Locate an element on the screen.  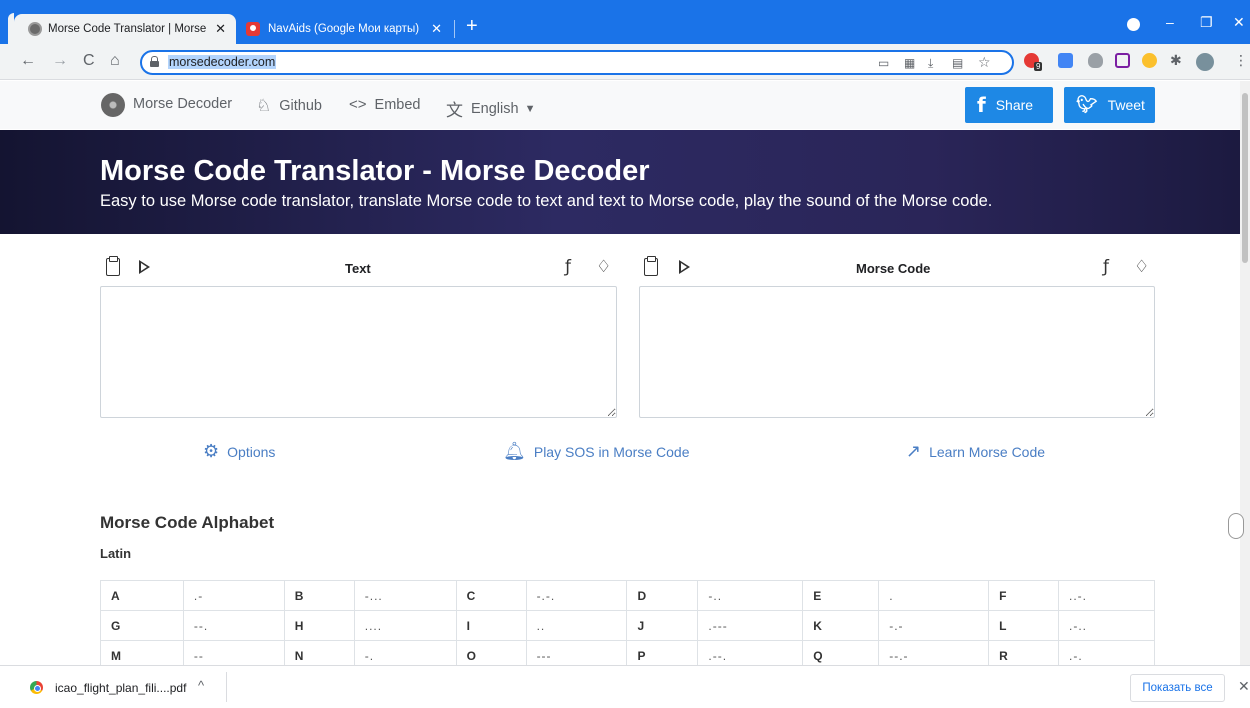
minimize-button: – is located at coordinates (1170, 22).